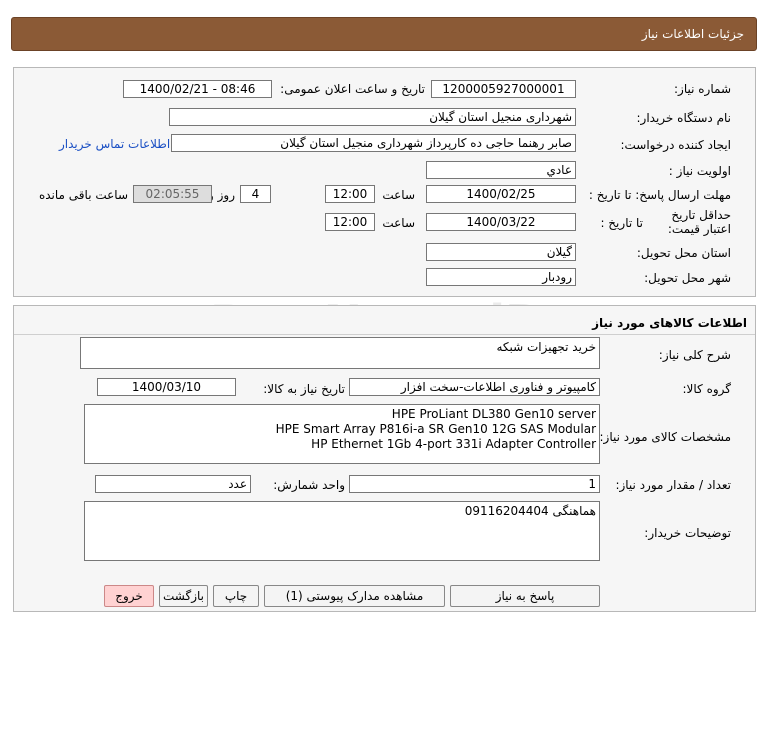 Image resolution: width=770 pixels, height=745 pixels. Describe the element at coordinates (129, 596) in the screenshot. I see `exit-button: خروج` at that location.